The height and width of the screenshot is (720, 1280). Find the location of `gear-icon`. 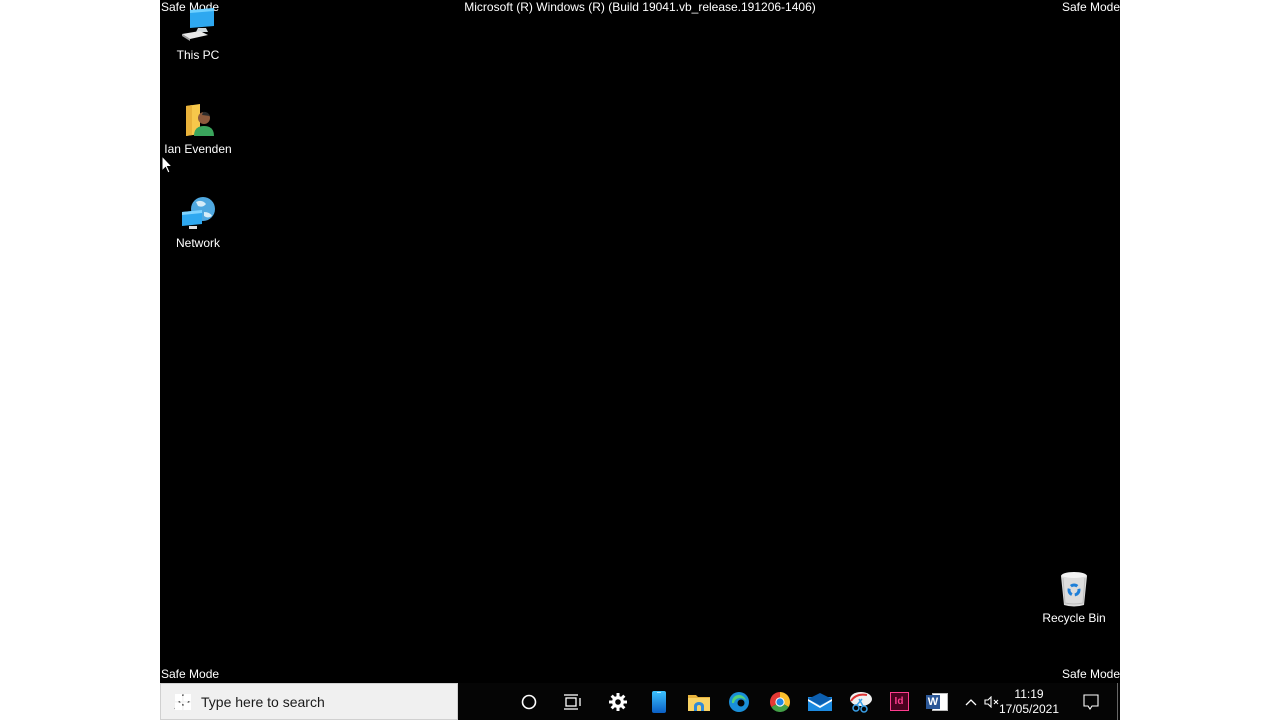

gear-icon is located at coordinates (618, 701).